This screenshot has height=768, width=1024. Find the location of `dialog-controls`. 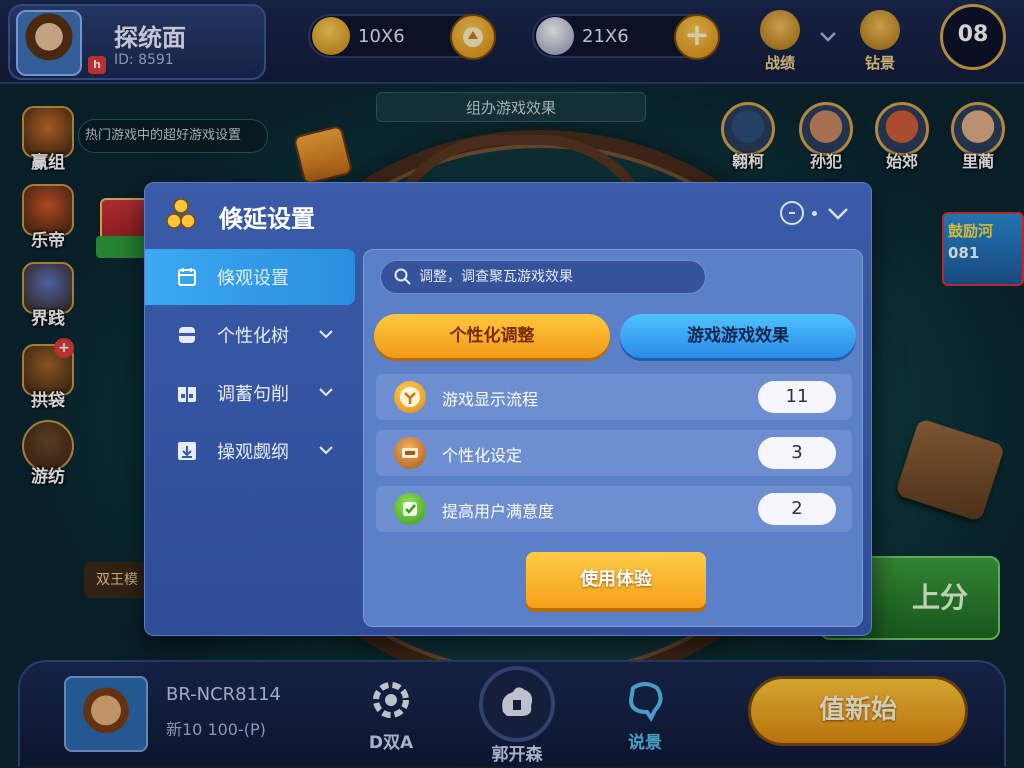

dialog-controls is located at coordinates (815, 213).